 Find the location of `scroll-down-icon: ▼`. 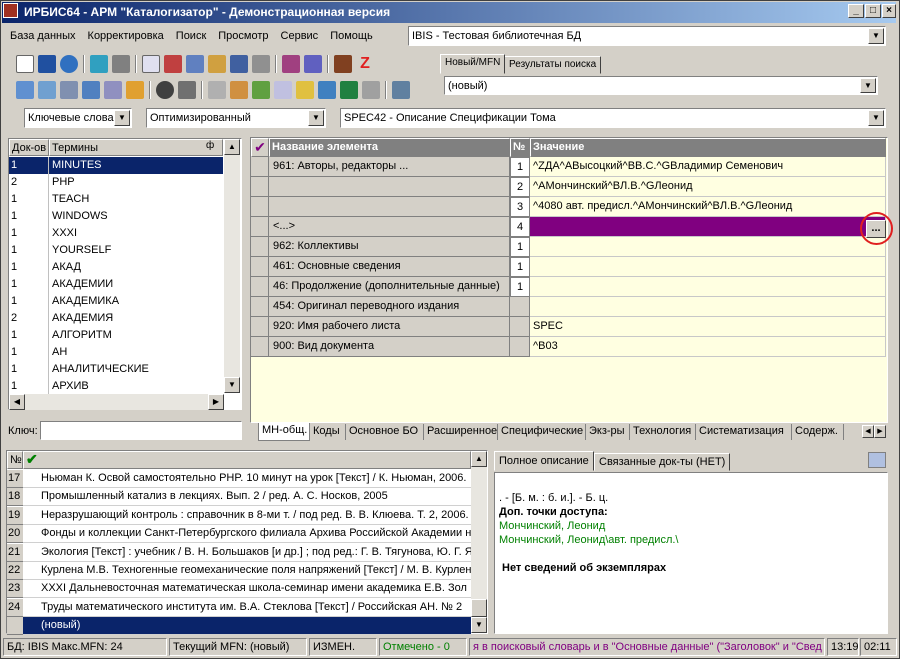

scroll-down-icon: ▼ is located at coordinates (479, 625).